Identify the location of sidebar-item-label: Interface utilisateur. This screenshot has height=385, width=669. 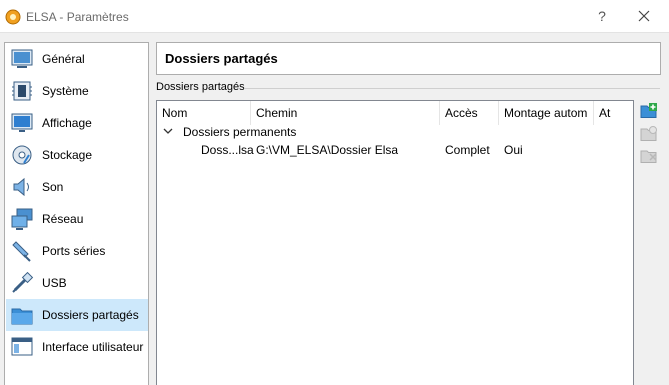
(93, 347).